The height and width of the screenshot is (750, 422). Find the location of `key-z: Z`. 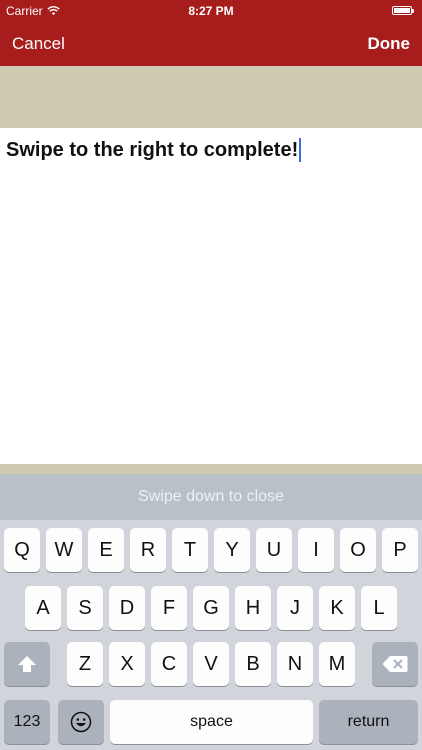

key-z: Z is located at coordinates (85, 664).